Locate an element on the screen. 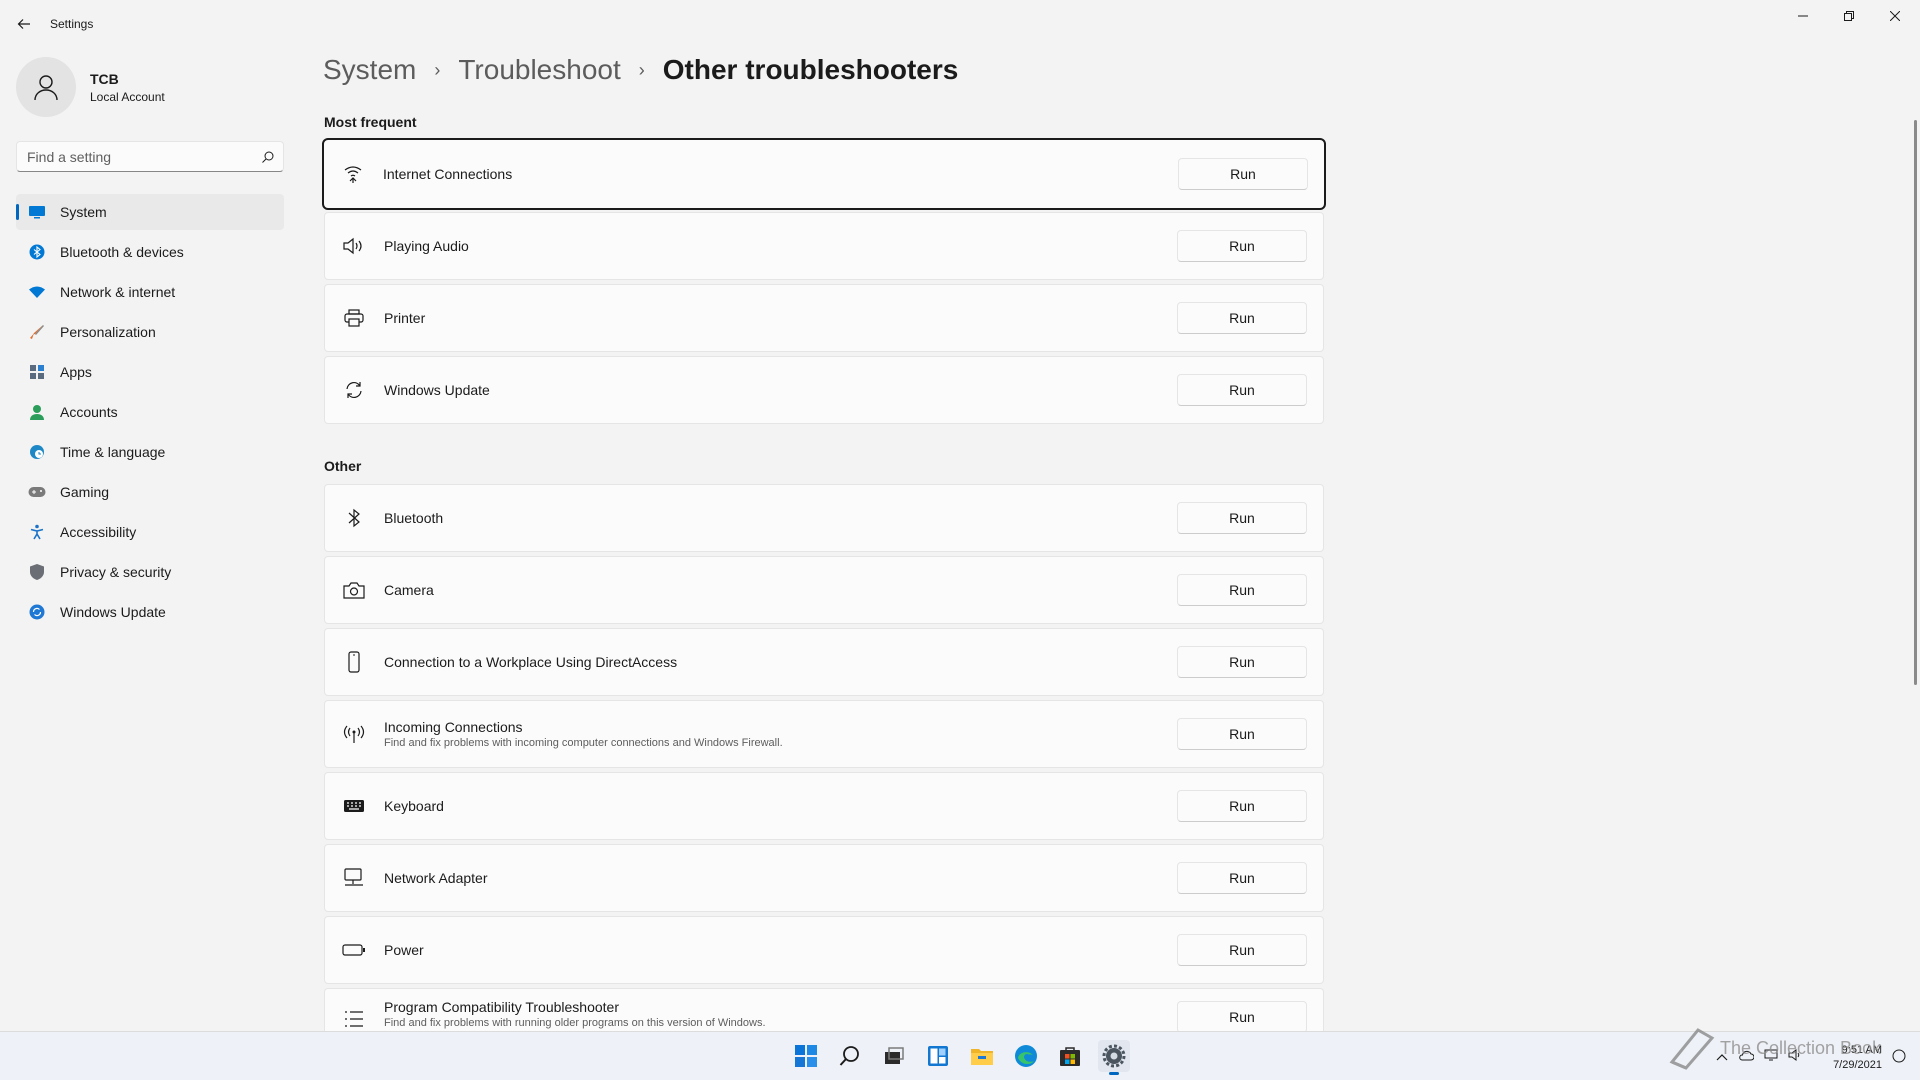 Image resolution: width=1920 pixels, height=1080 pixels. breadcrumb-system: System is located at coordinates (369, 70).